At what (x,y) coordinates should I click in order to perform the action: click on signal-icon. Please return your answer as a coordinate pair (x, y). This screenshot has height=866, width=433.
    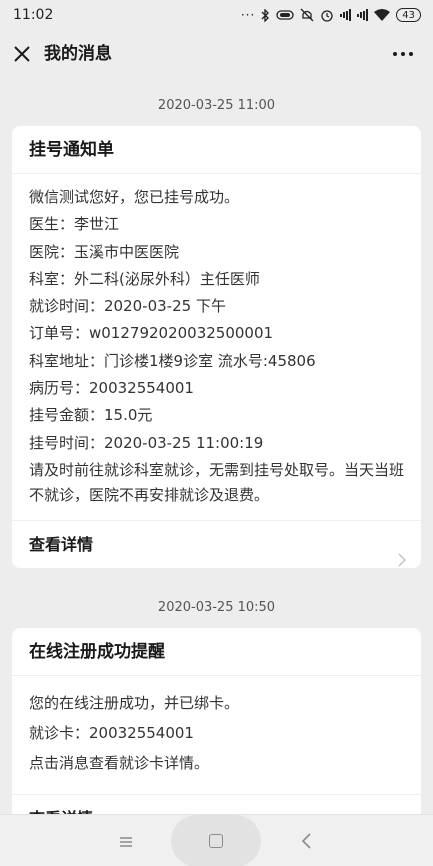
    Looking at the image, I should click on (346, 15).